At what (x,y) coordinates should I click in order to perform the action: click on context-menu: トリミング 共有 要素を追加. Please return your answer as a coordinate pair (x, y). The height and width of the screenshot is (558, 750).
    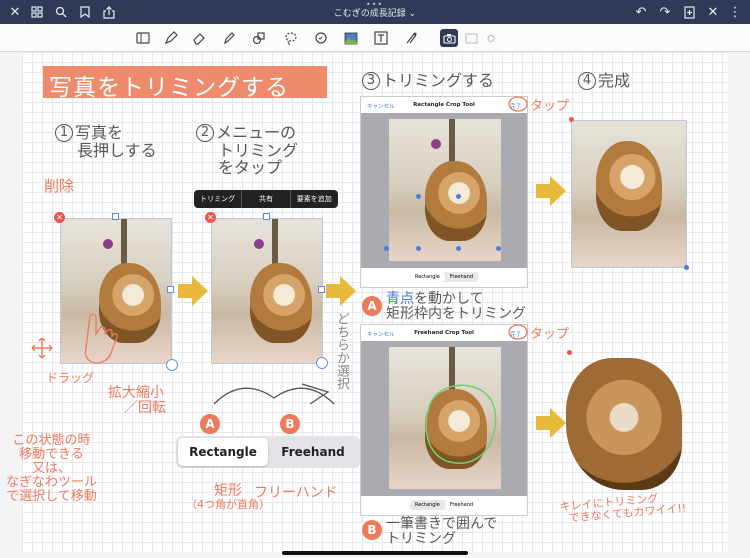
    Looking at the image, I should click on (266, 199).